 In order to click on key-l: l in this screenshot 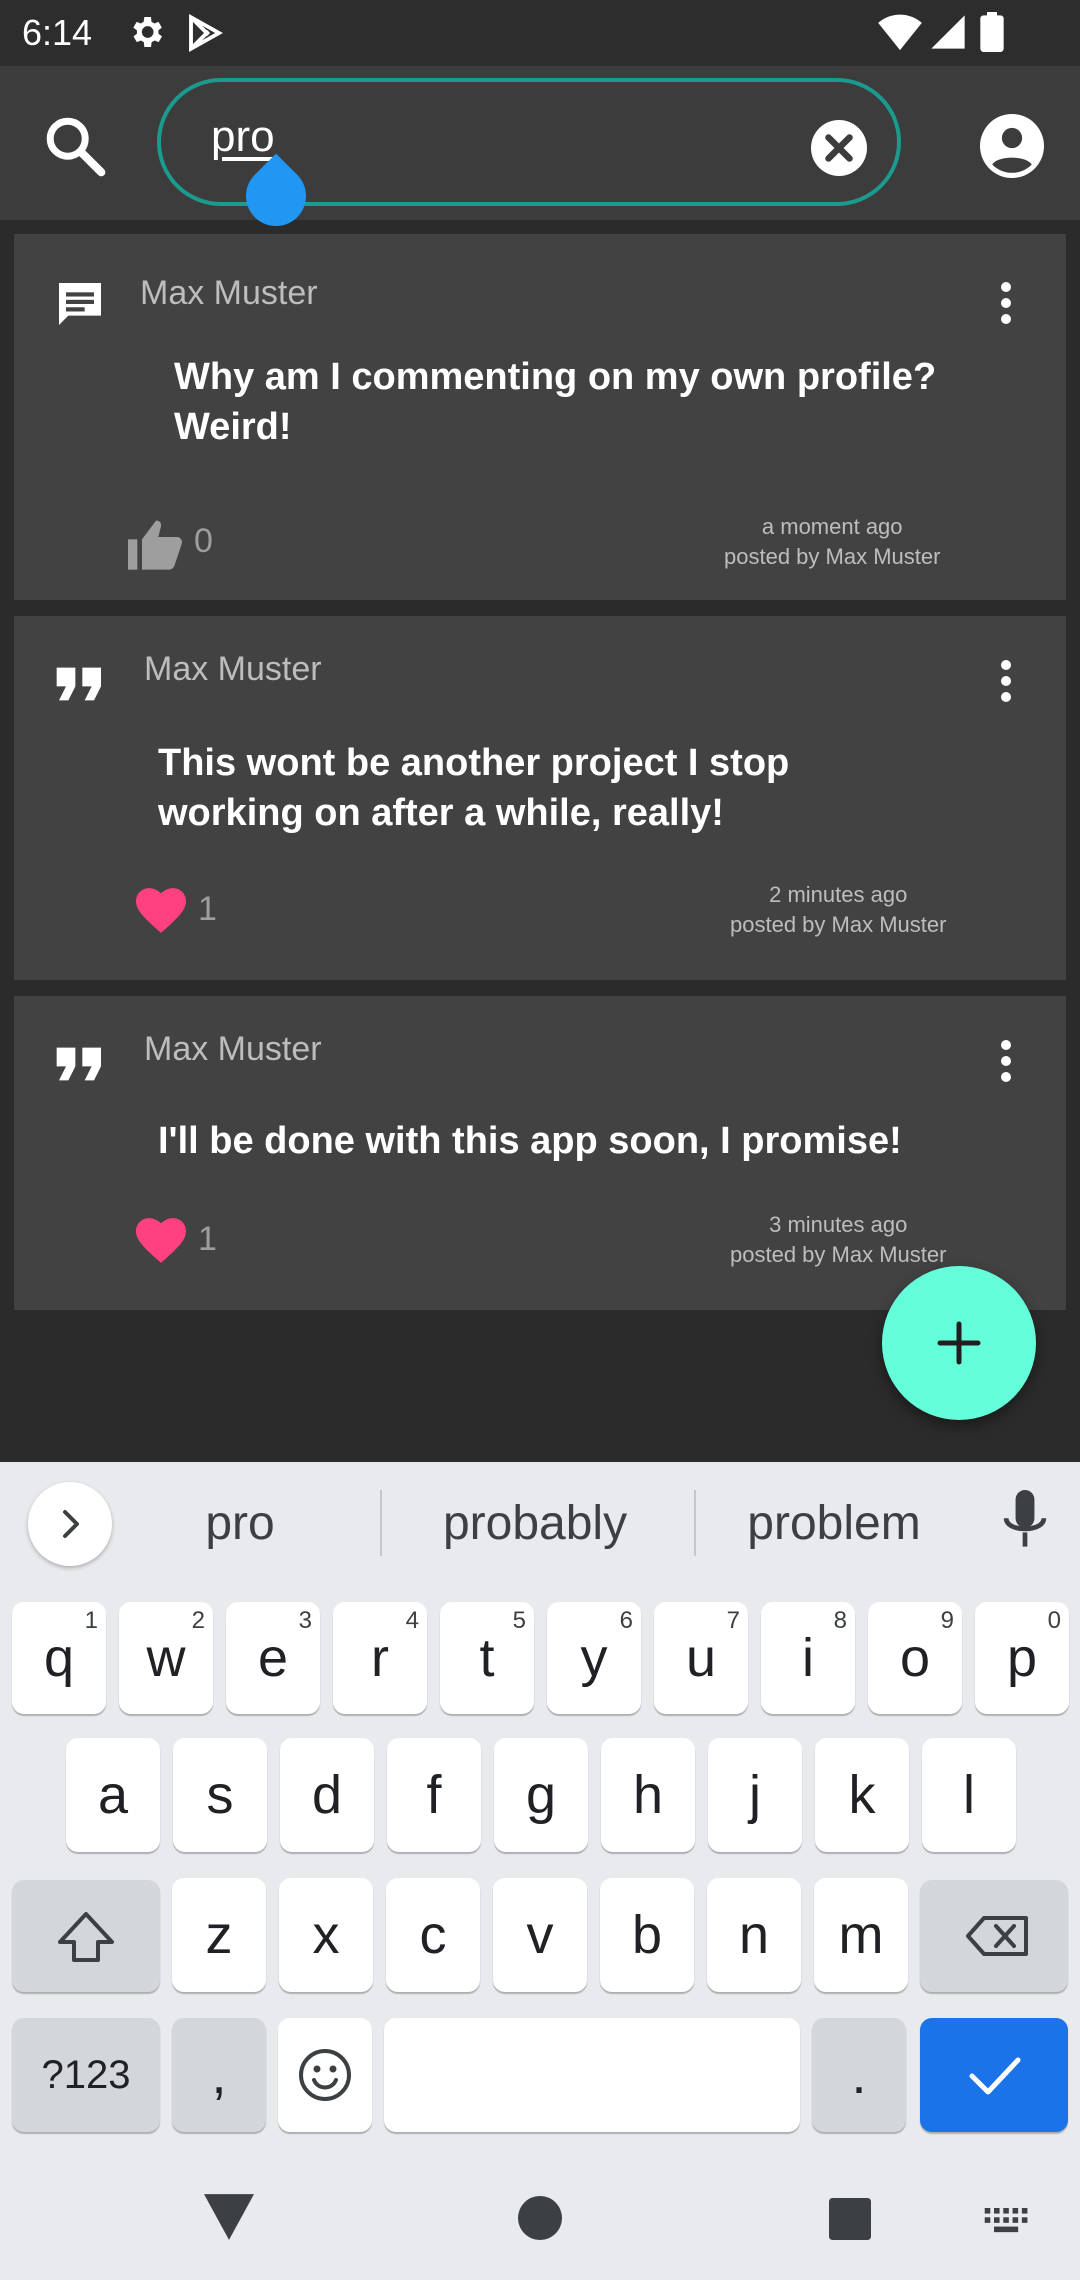, I will do `click(969, 1795)`.